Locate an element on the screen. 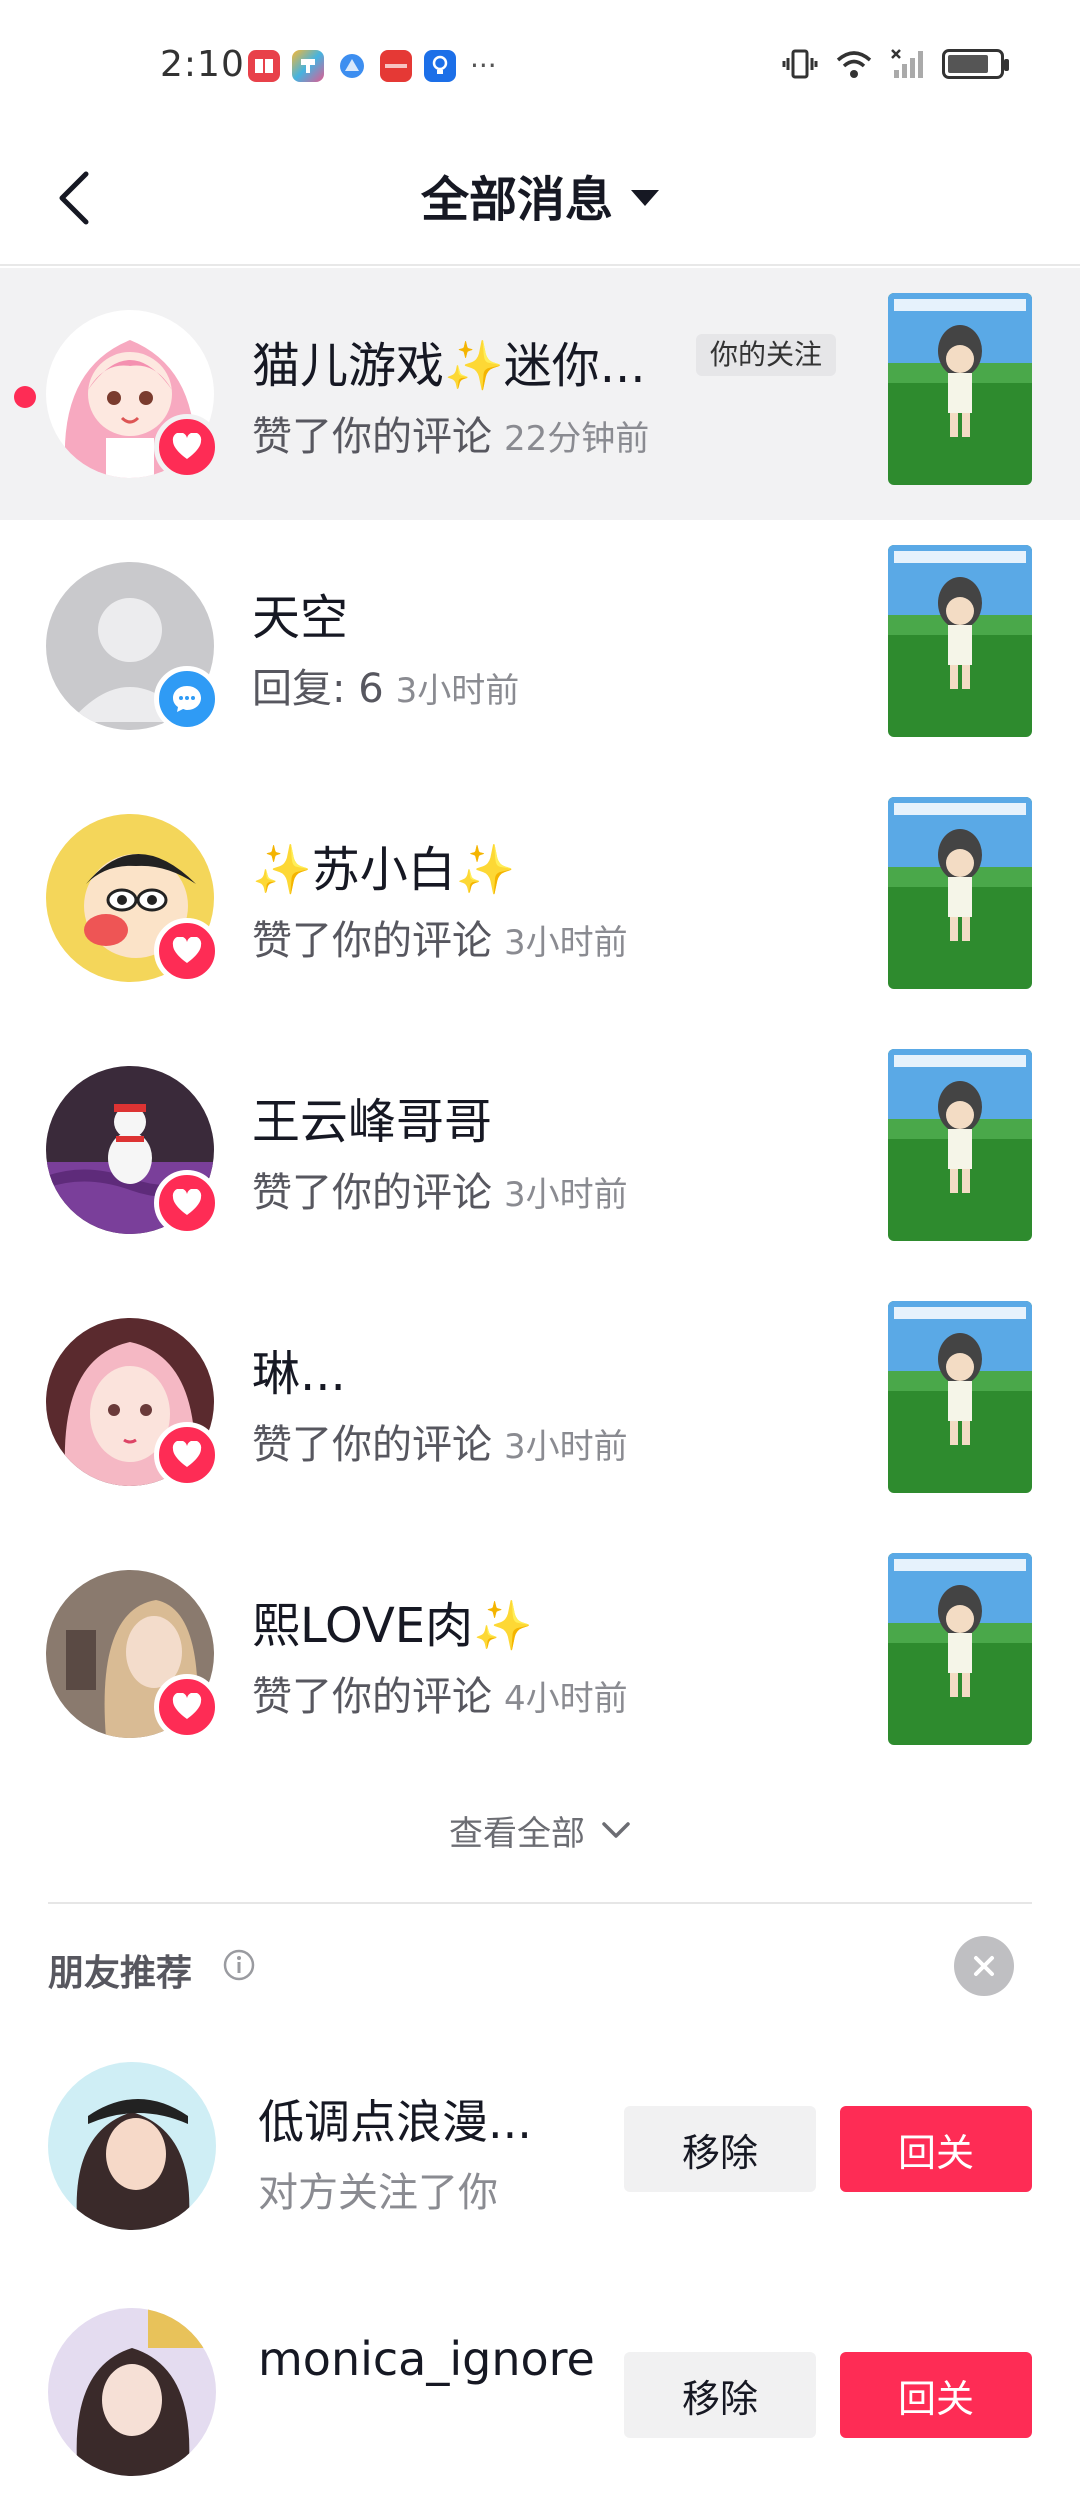  view-all-button: 查看全部 is located at coordinates (540, 1830).